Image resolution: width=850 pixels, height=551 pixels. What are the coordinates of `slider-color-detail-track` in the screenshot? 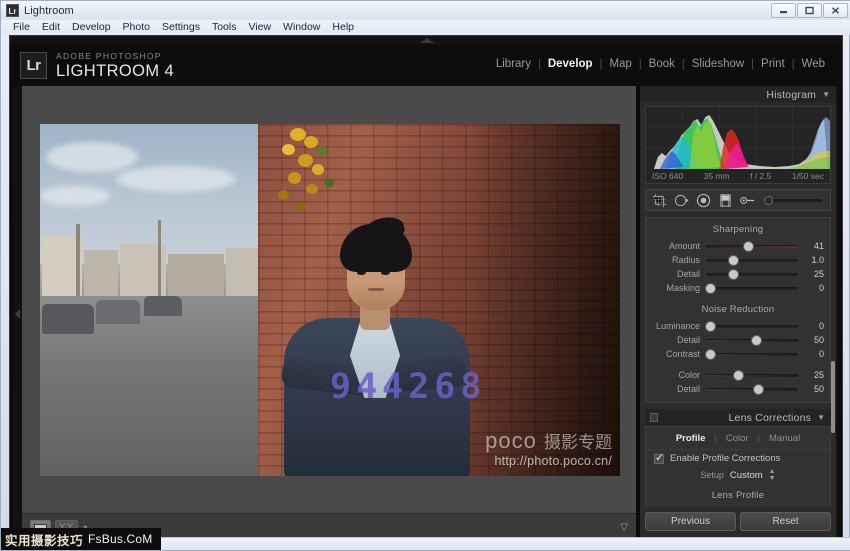 It's located at (752, 389).